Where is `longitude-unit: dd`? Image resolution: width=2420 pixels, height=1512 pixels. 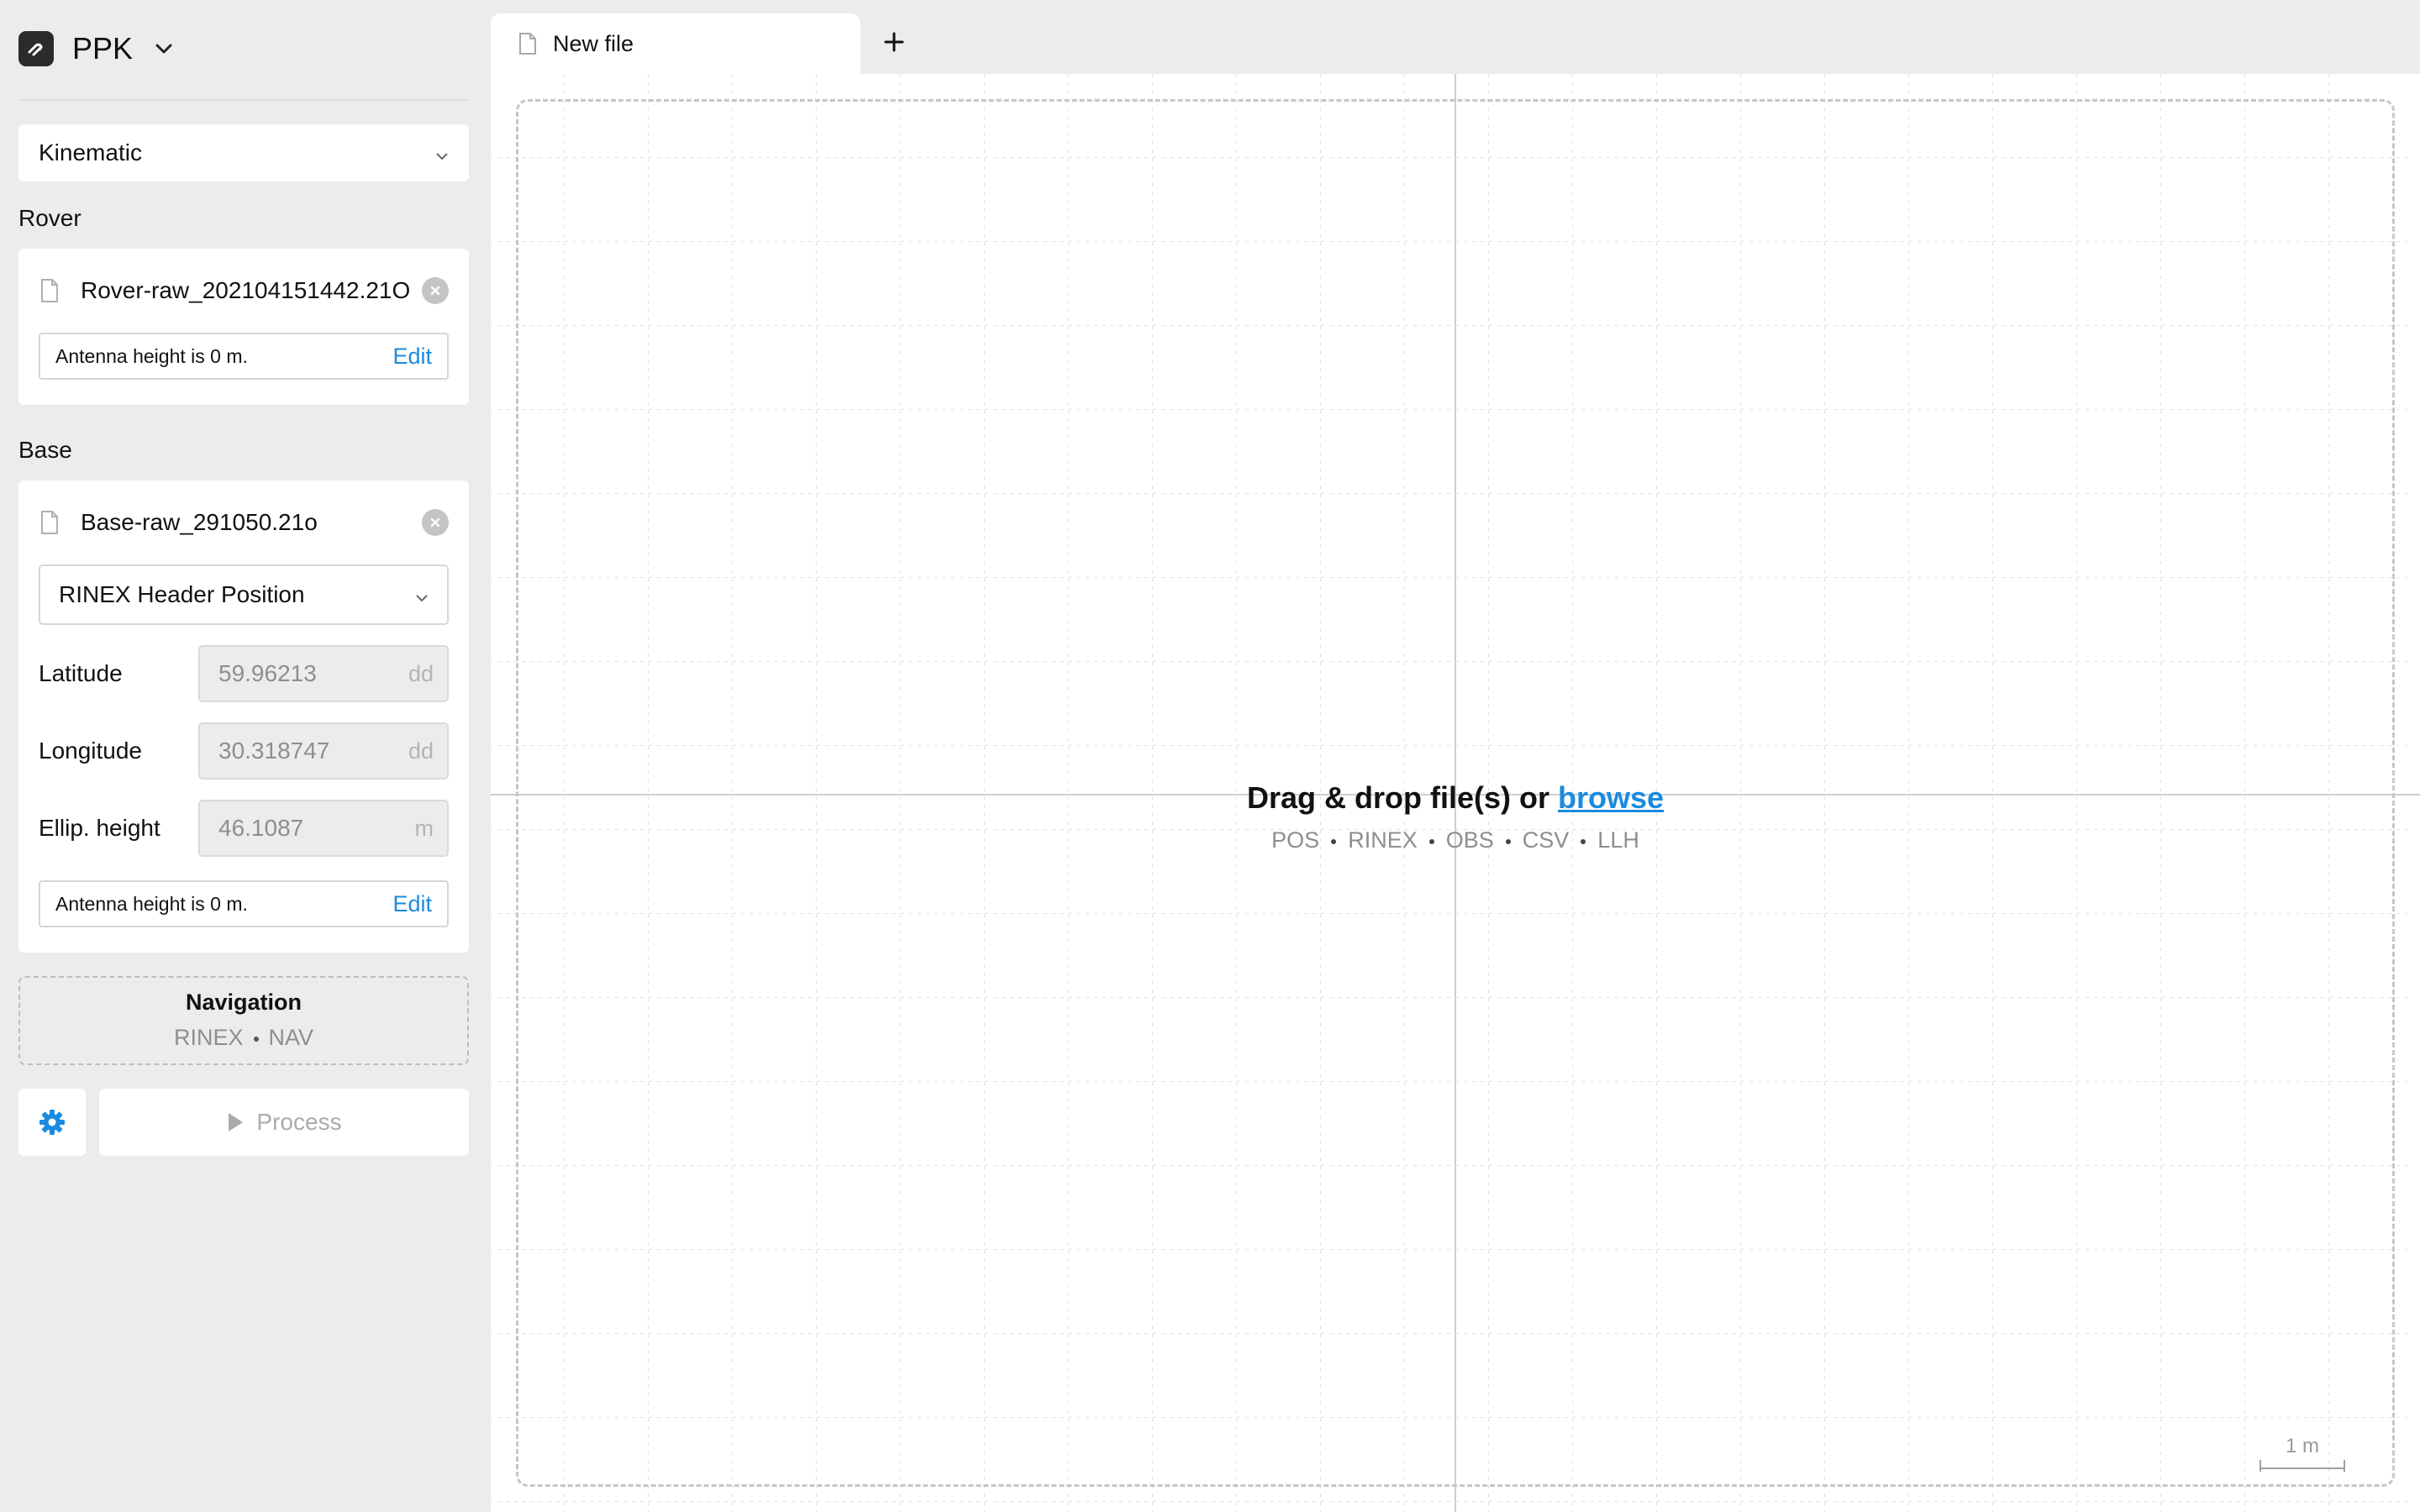
longitude-unit: dd is located at coordinates (421, 751).